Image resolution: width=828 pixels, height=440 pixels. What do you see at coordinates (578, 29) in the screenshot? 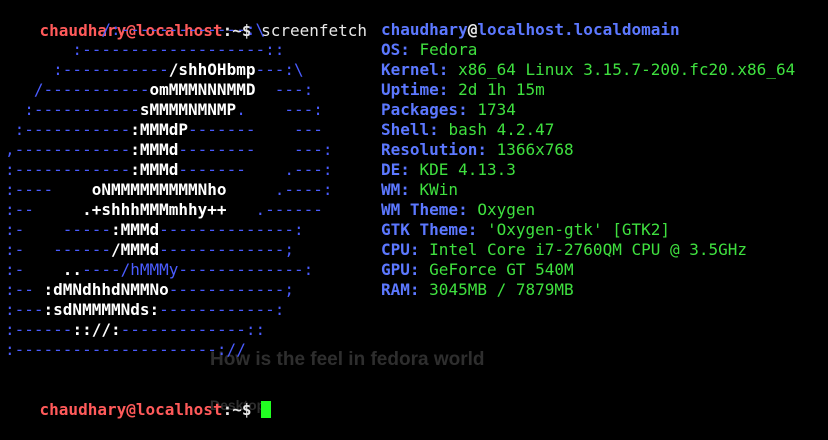
I see `host-name: localhost.localdomain` at bounding box center [578, 29].